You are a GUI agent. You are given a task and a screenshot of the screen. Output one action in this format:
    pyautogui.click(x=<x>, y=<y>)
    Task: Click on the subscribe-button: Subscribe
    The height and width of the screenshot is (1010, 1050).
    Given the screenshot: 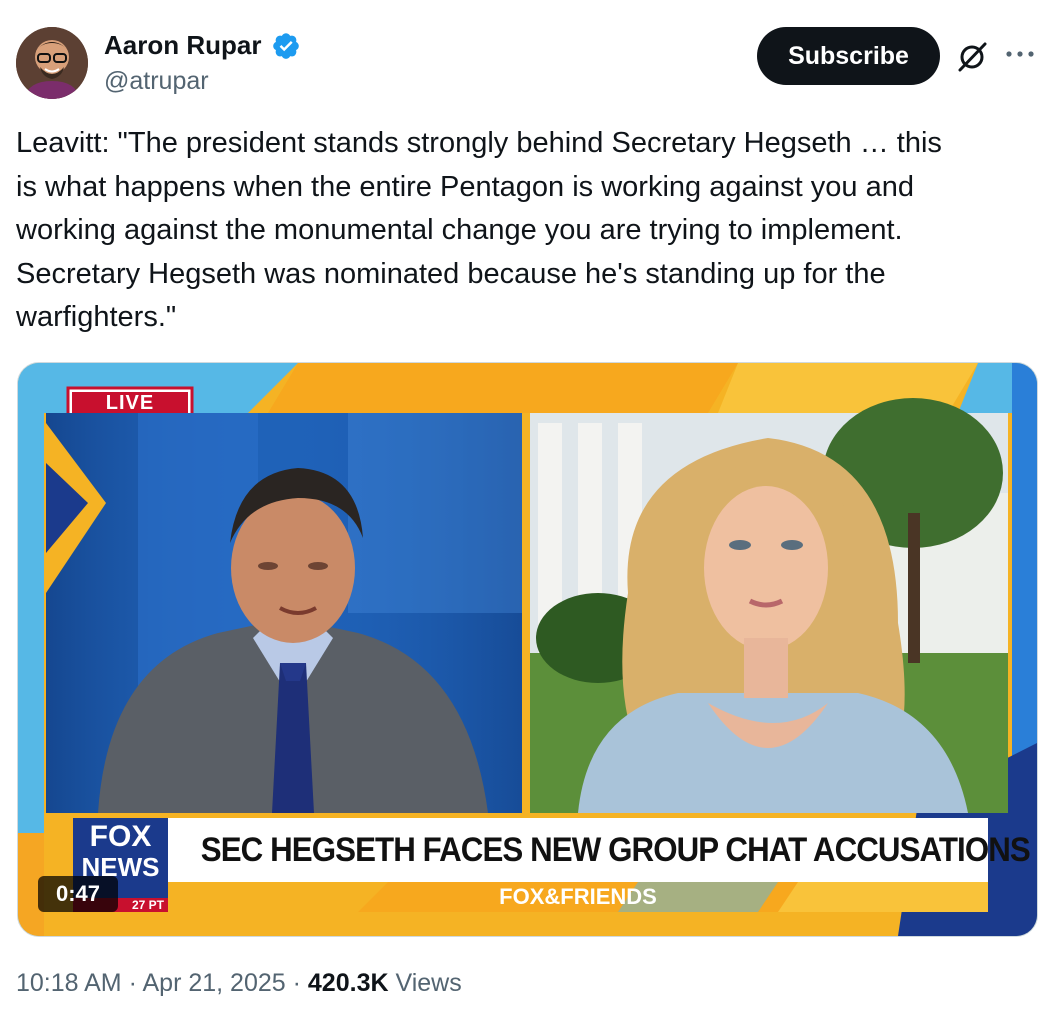 What is the action you would take?
    pyautogui.click(x=848, y=56)
    